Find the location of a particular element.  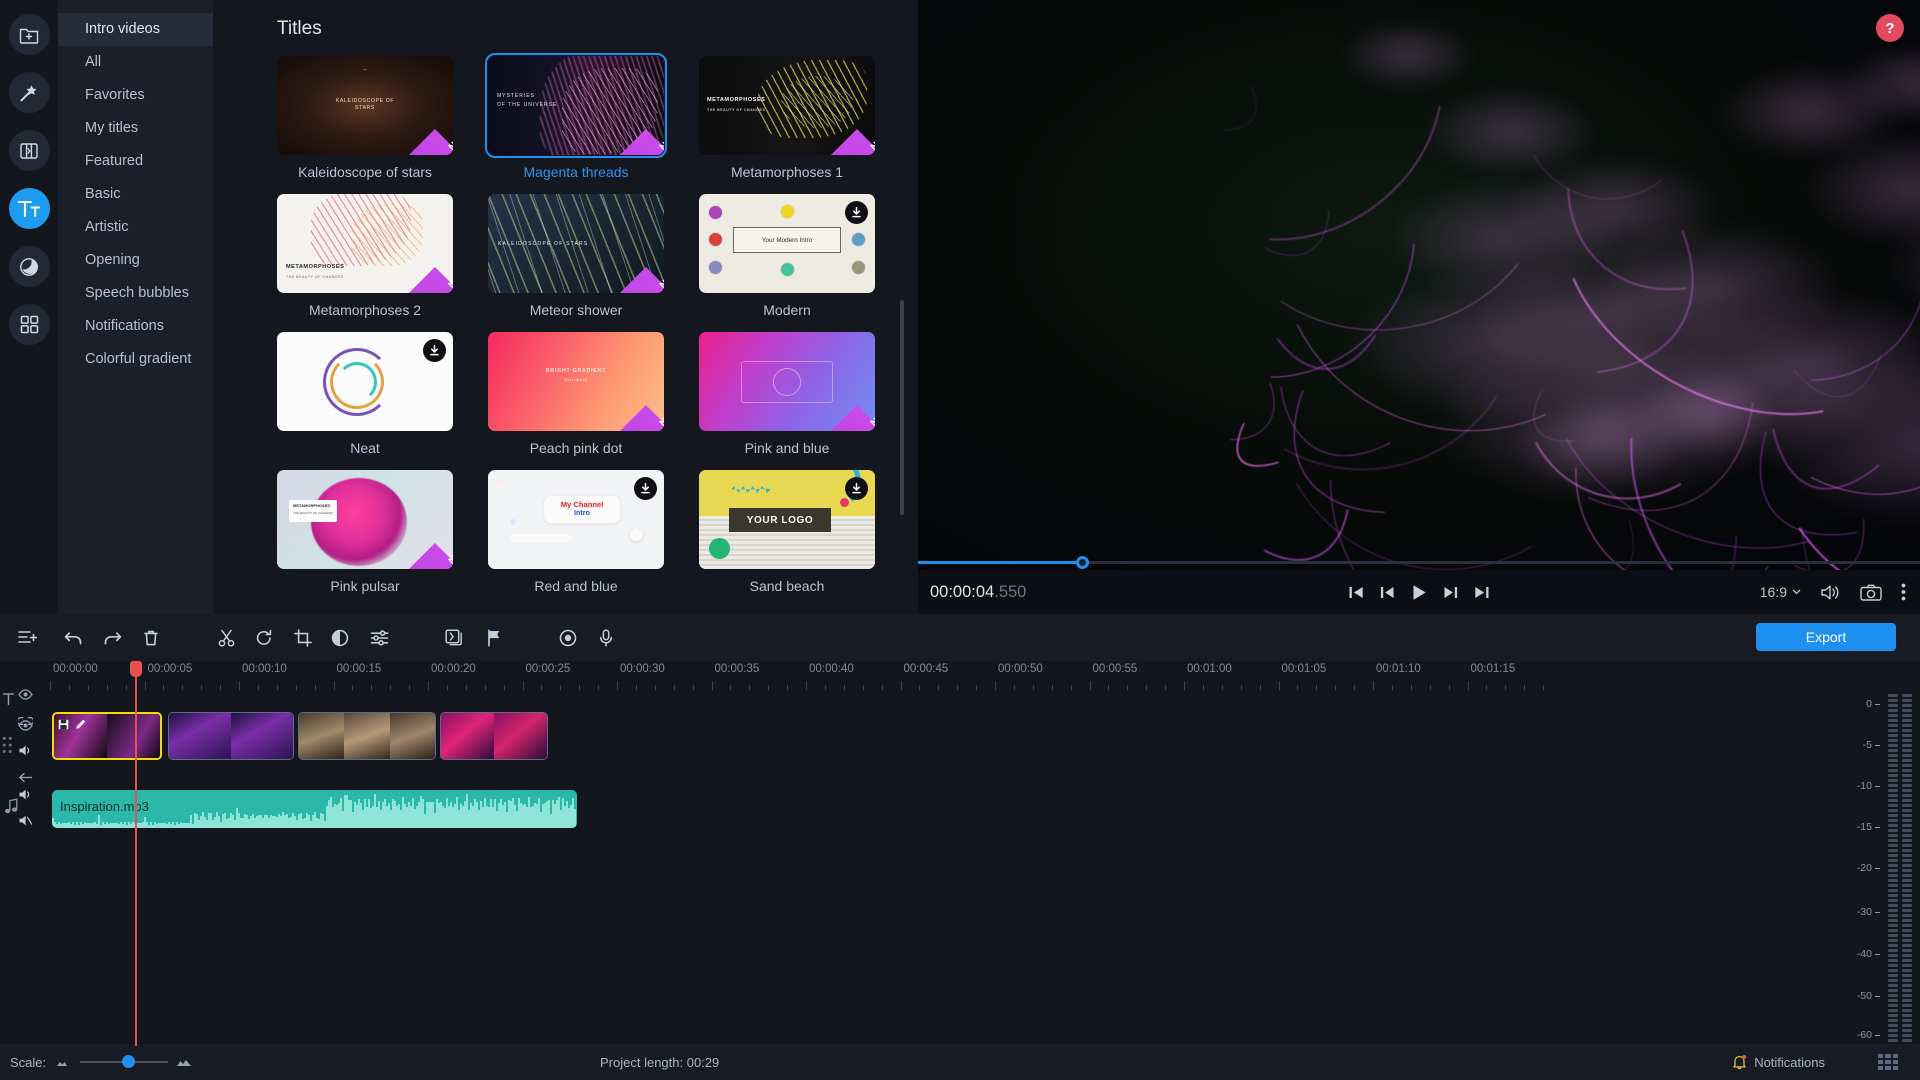

sidebar-item-basic: Basic is located at coordinates (135, 194).